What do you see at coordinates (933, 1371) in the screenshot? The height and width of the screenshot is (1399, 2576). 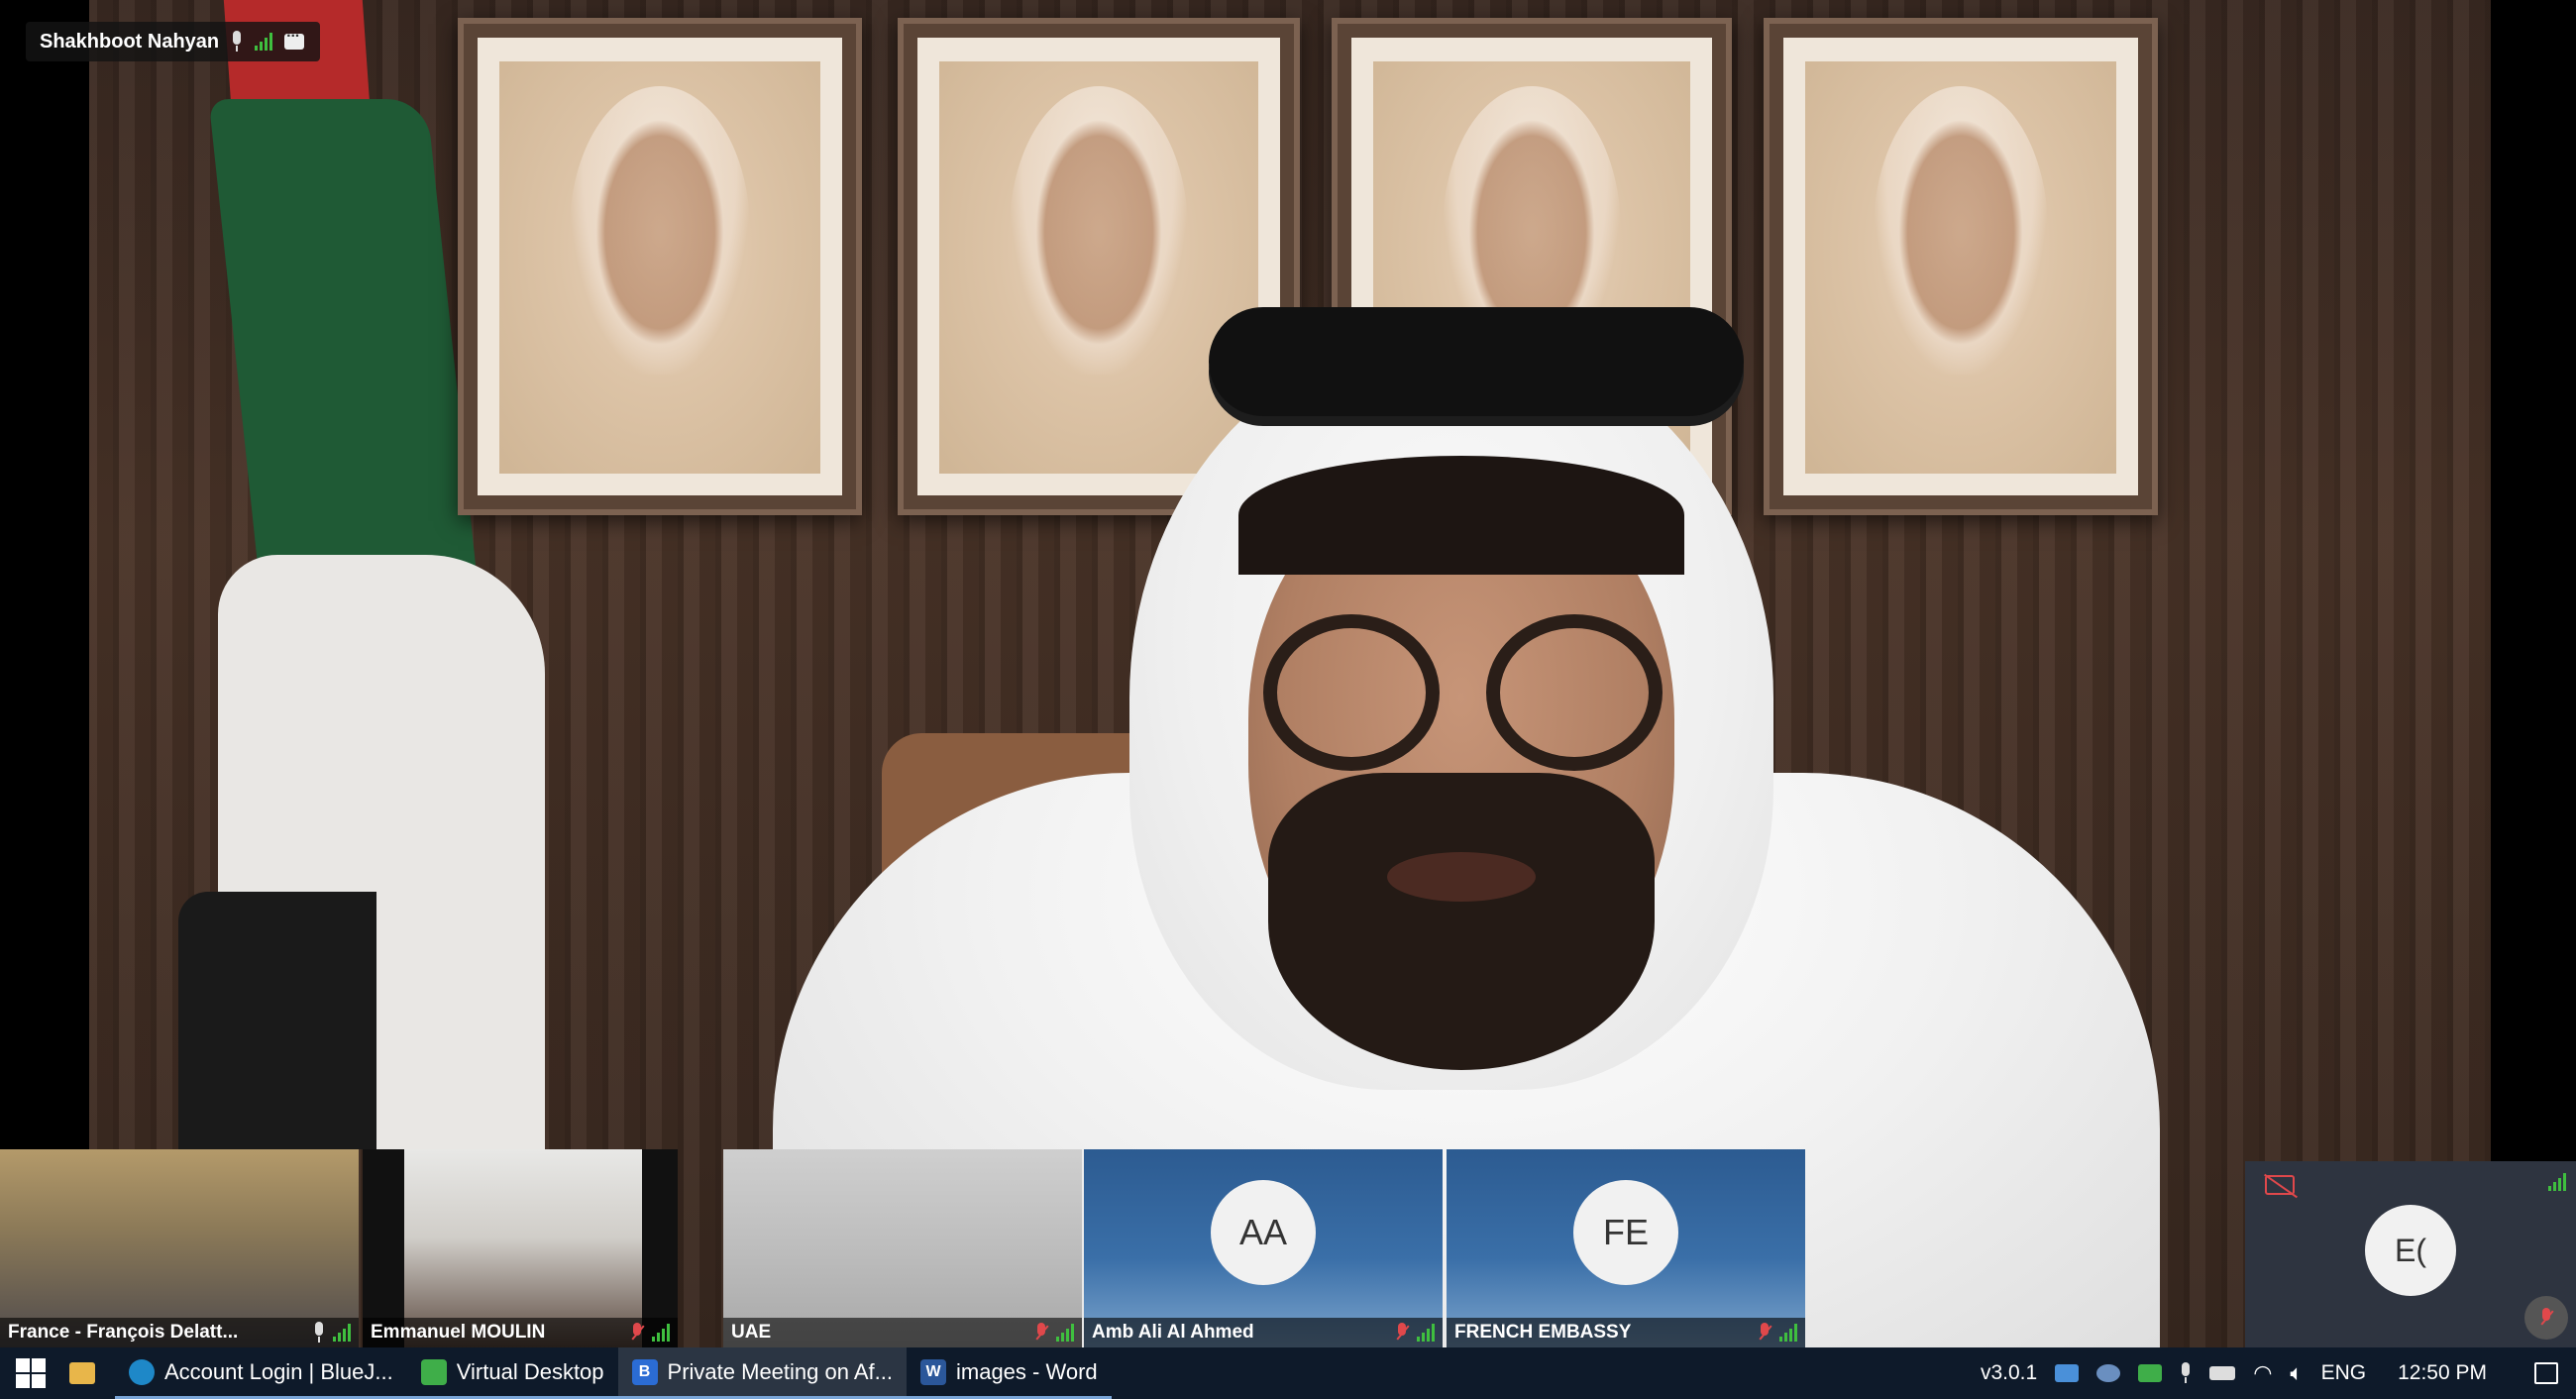 I see `word-icon: W` at bounding box center [933, 1371].